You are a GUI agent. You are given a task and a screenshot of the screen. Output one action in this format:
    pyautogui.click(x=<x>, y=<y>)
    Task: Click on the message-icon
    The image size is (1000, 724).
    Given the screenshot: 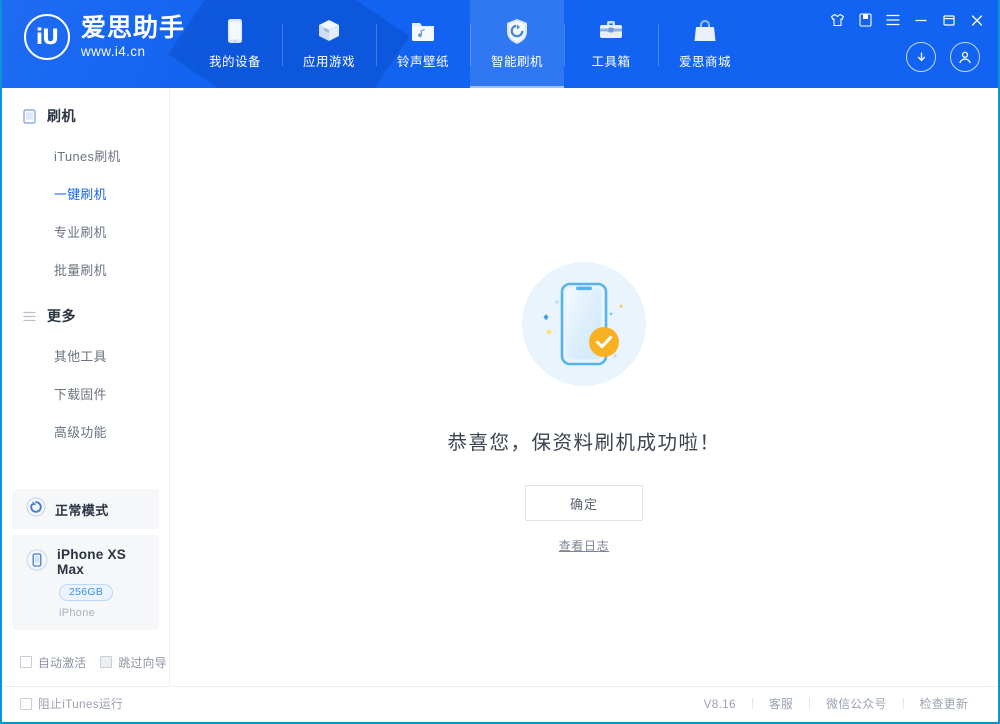 What is the action you would take?
    pyautogui.click(x=865, y=20)
    